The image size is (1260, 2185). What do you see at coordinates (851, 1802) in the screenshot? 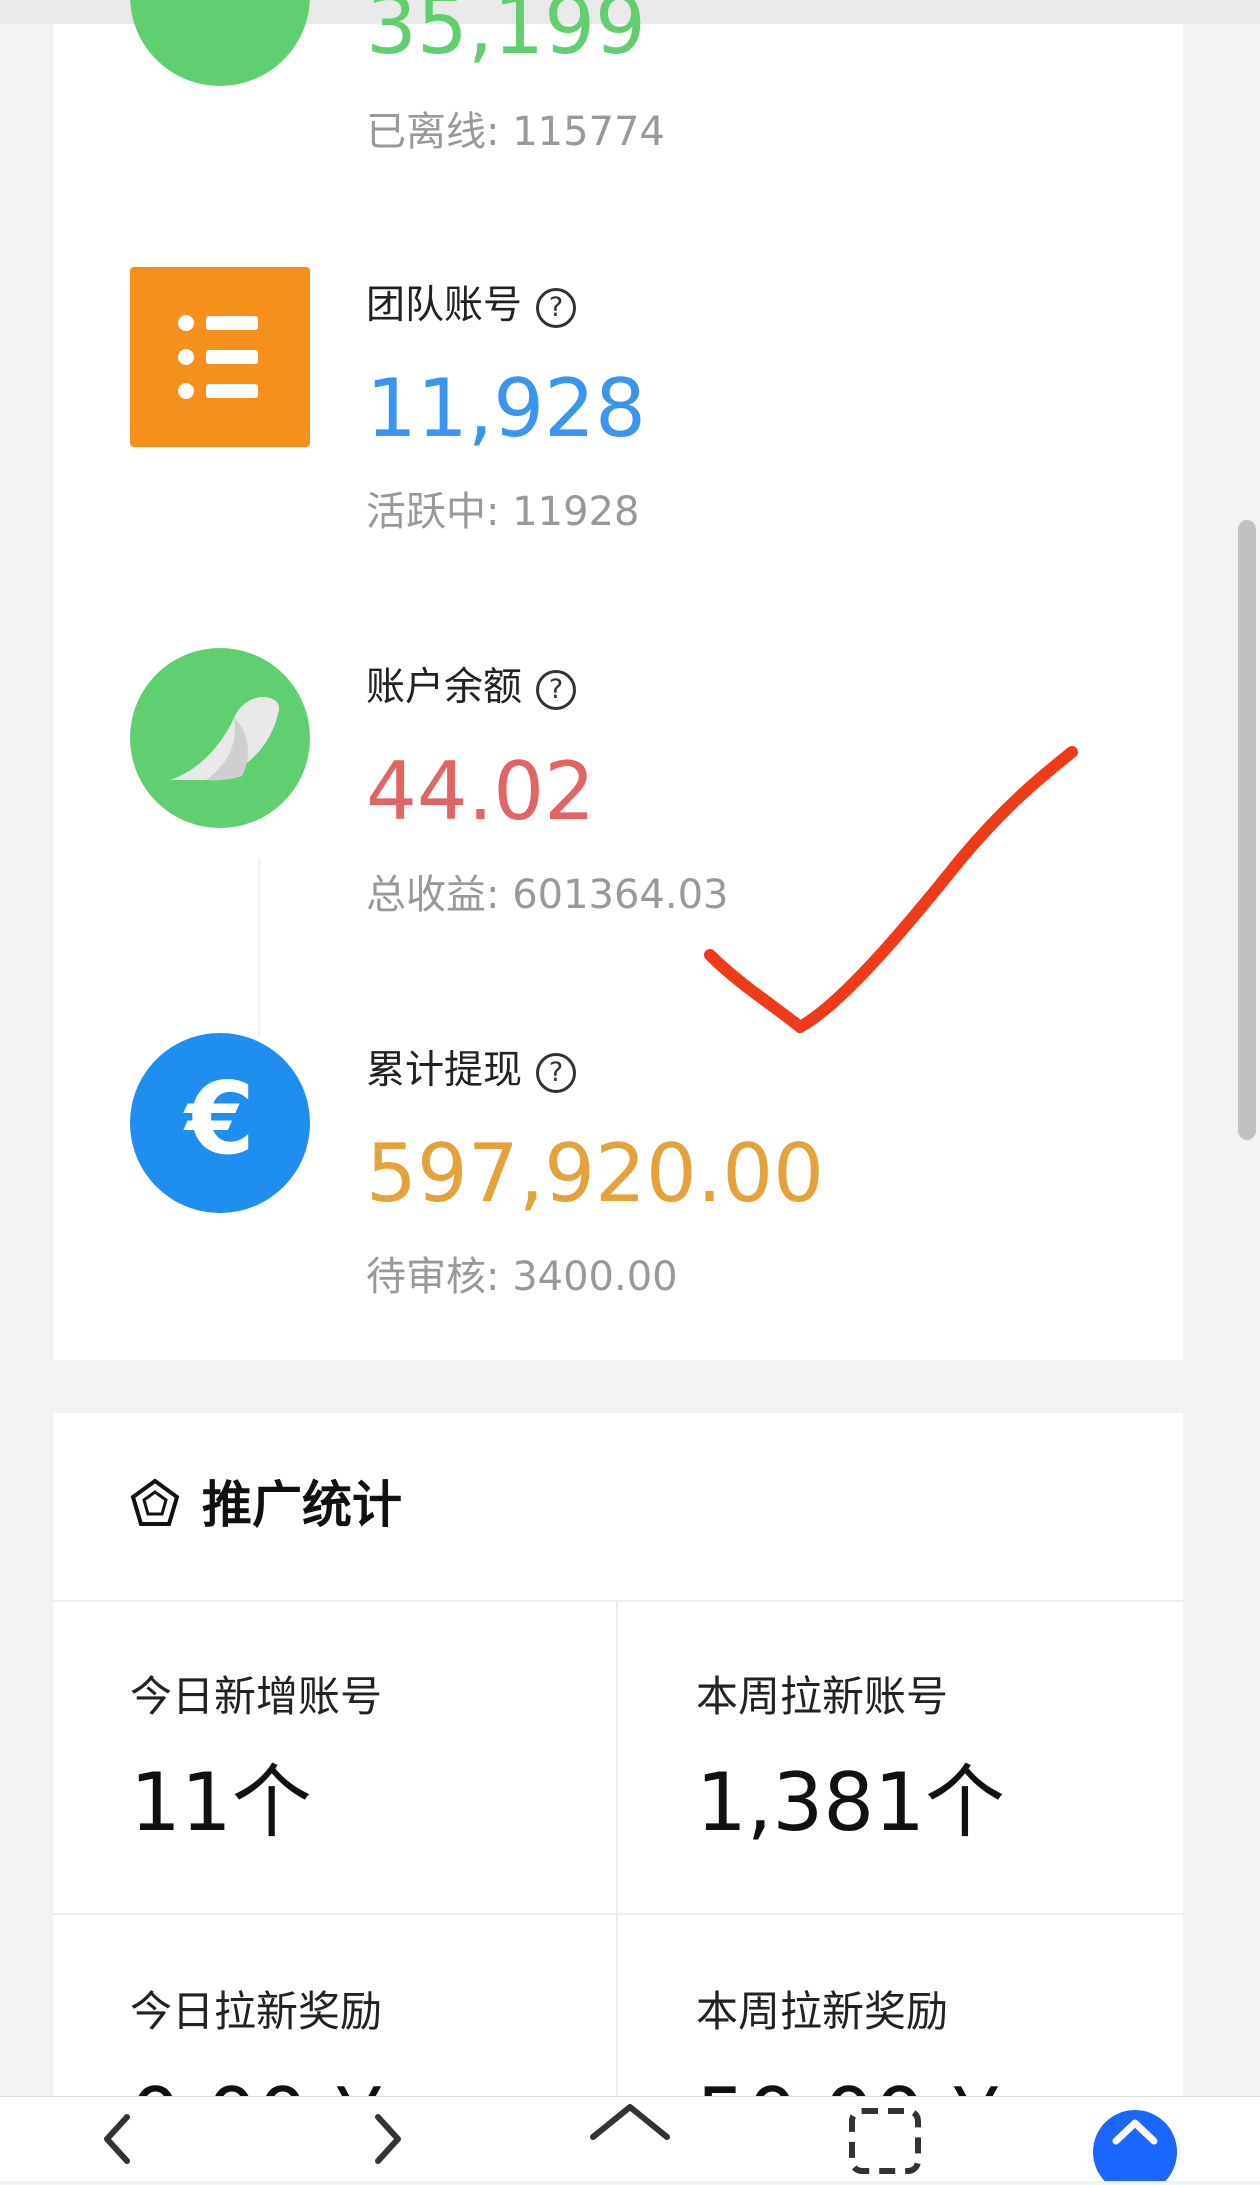
I see `week-new-accounts-value: 1,381个` at bounding box center [851, 1802].